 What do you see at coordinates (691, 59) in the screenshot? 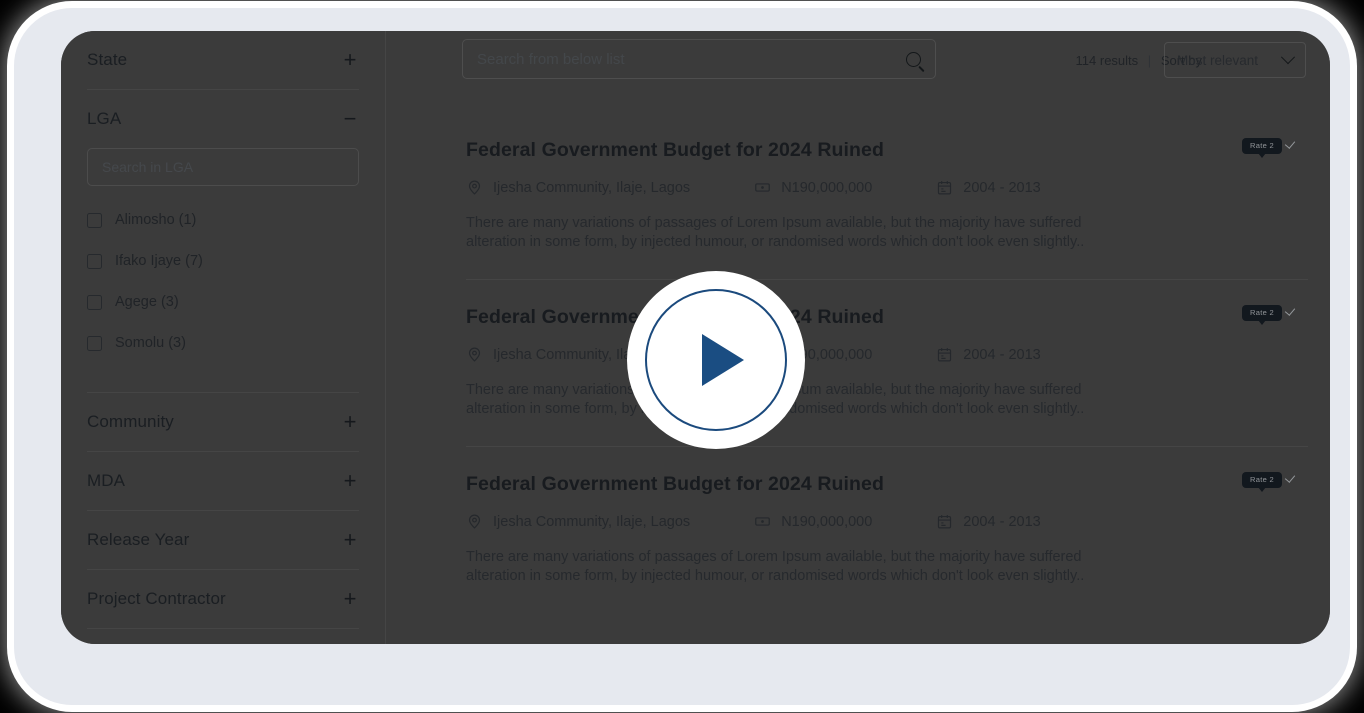
I see `list-search-input` at bounding box center [691, 59].